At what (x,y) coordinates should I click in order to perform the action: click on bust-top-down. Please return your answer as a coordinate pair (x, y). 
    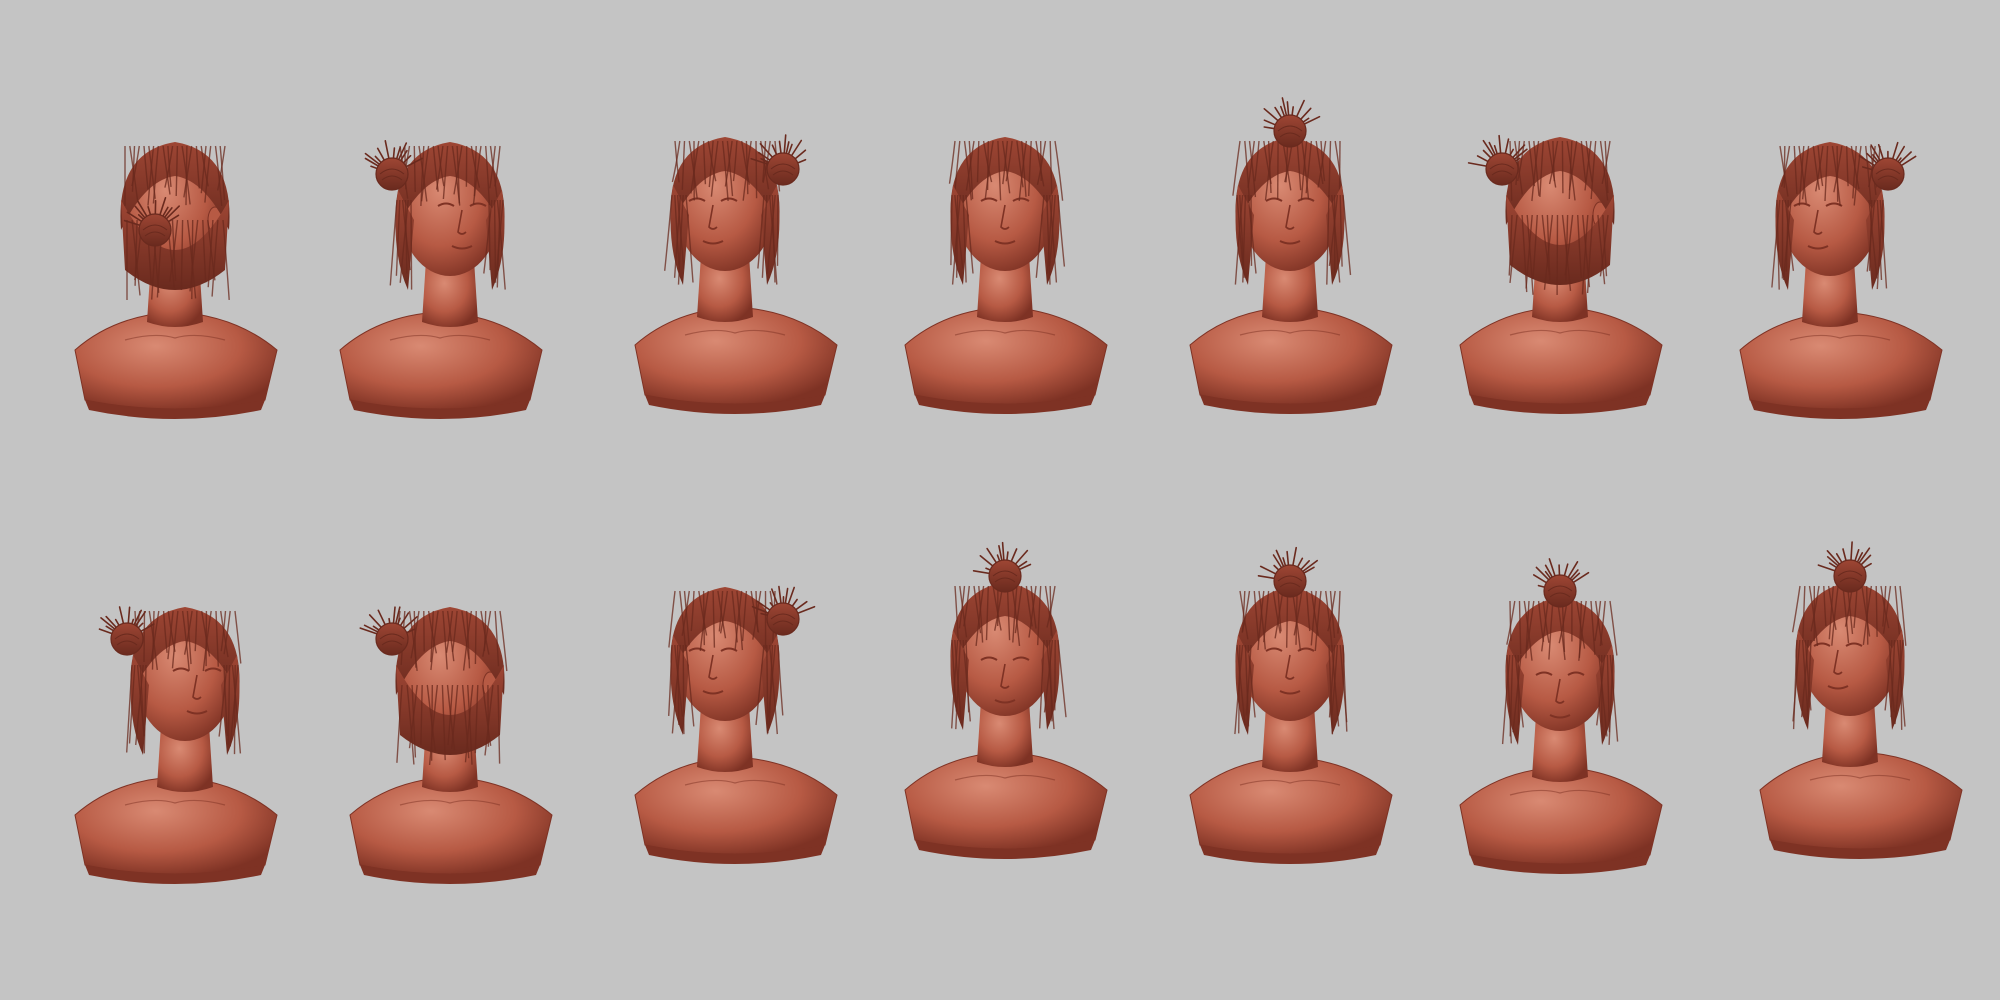
    Looking at the image, I should click on (1560, 715).